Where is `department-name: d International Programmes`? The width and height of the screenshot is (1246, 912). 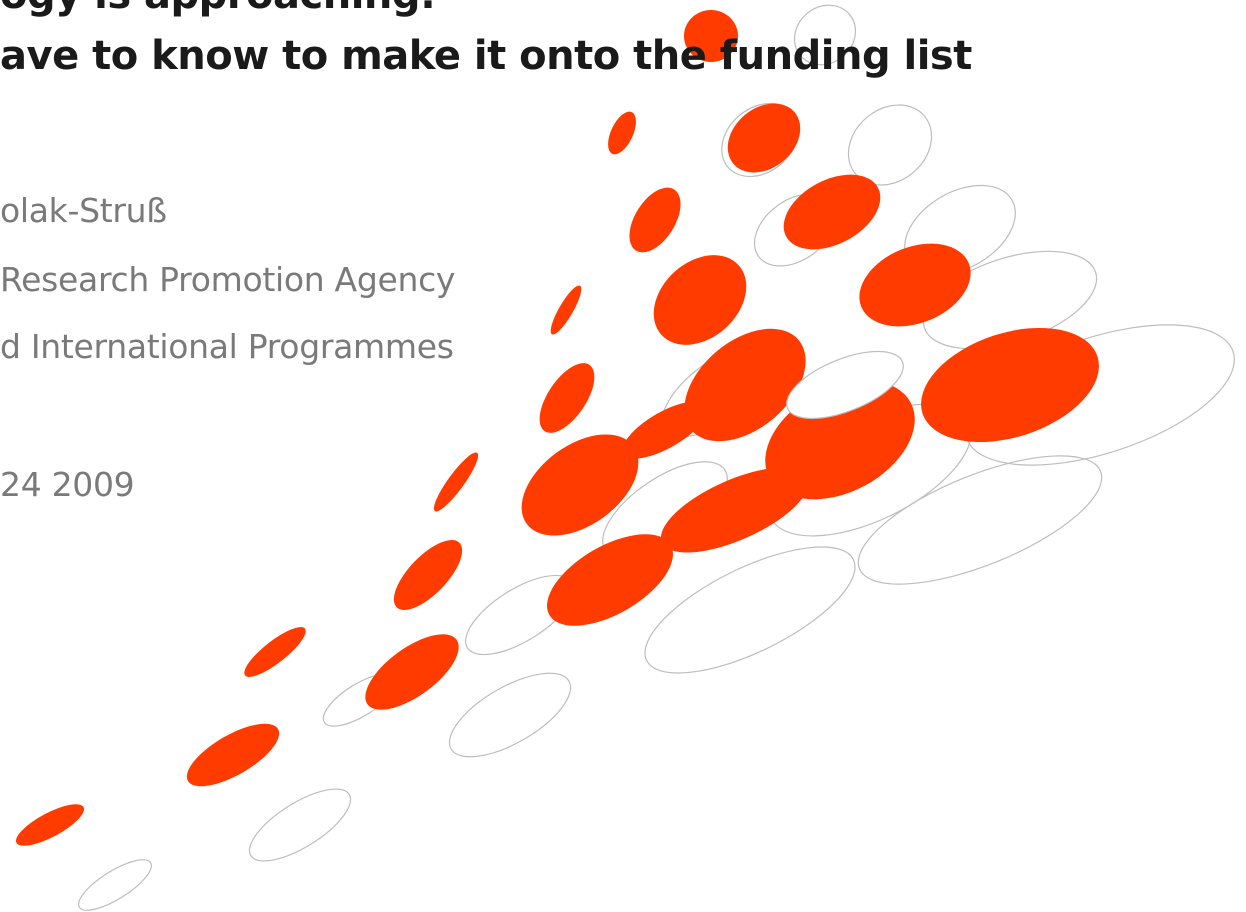 department-name: d International Programmes is located at coordinates (227, 346).